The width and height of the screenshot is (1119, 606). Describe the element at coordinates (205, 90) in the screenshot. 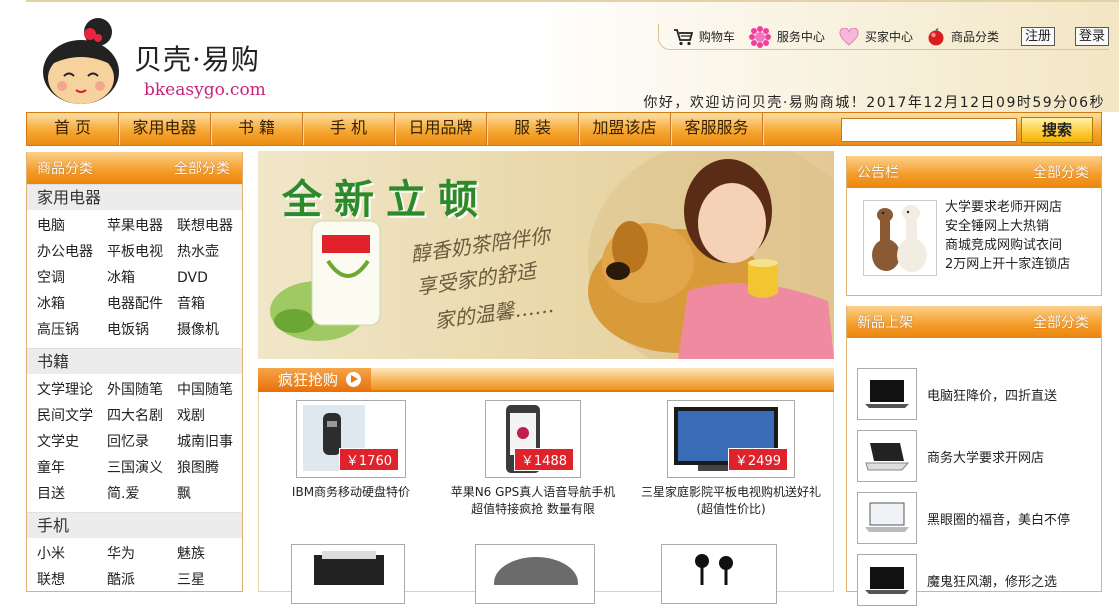

I see `logo-url: bkeasygo.com` at that location.